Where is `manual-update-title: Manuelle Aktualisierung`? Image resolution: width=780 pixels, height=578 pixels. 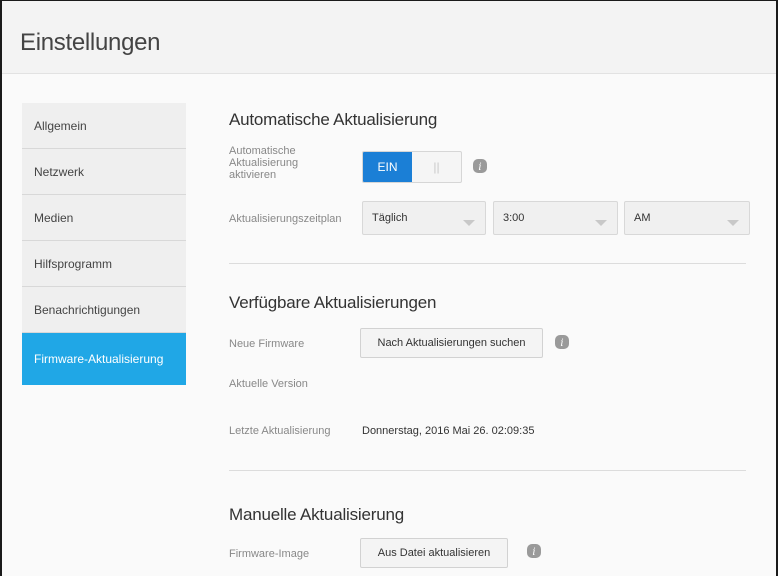 manual-update-title: Manuelle Aktualisierung is located at coordinates (316, 514).